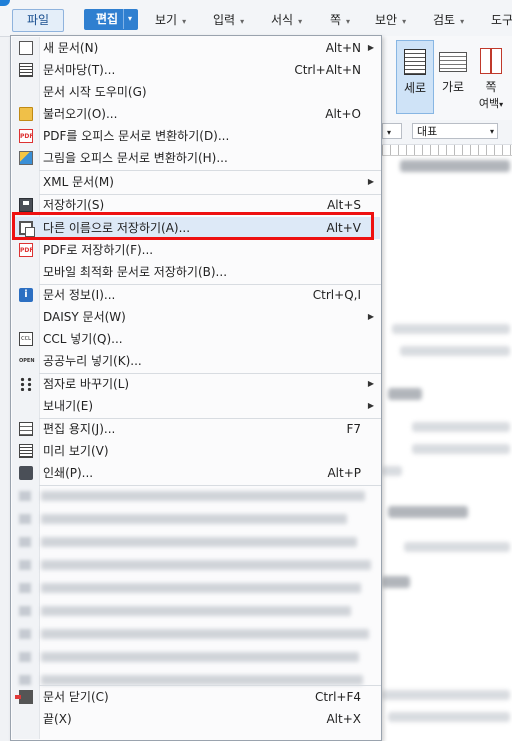 The image size is (512, 741). Describe the element at coordinates (415, 62) in the screenshot. I see `portrait-page-icon` at that location.